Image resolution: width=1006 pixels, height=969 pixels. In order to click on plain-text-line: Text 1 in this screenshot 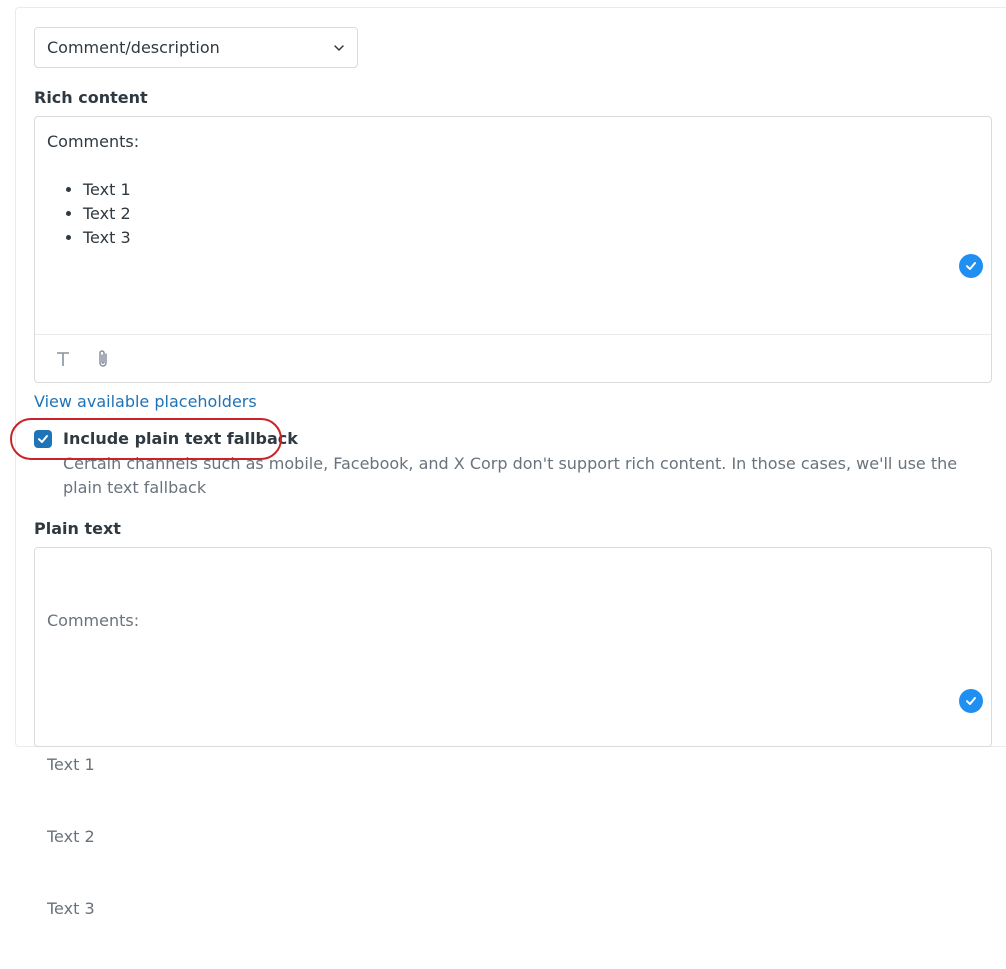, I will do `click(71, 764)`.